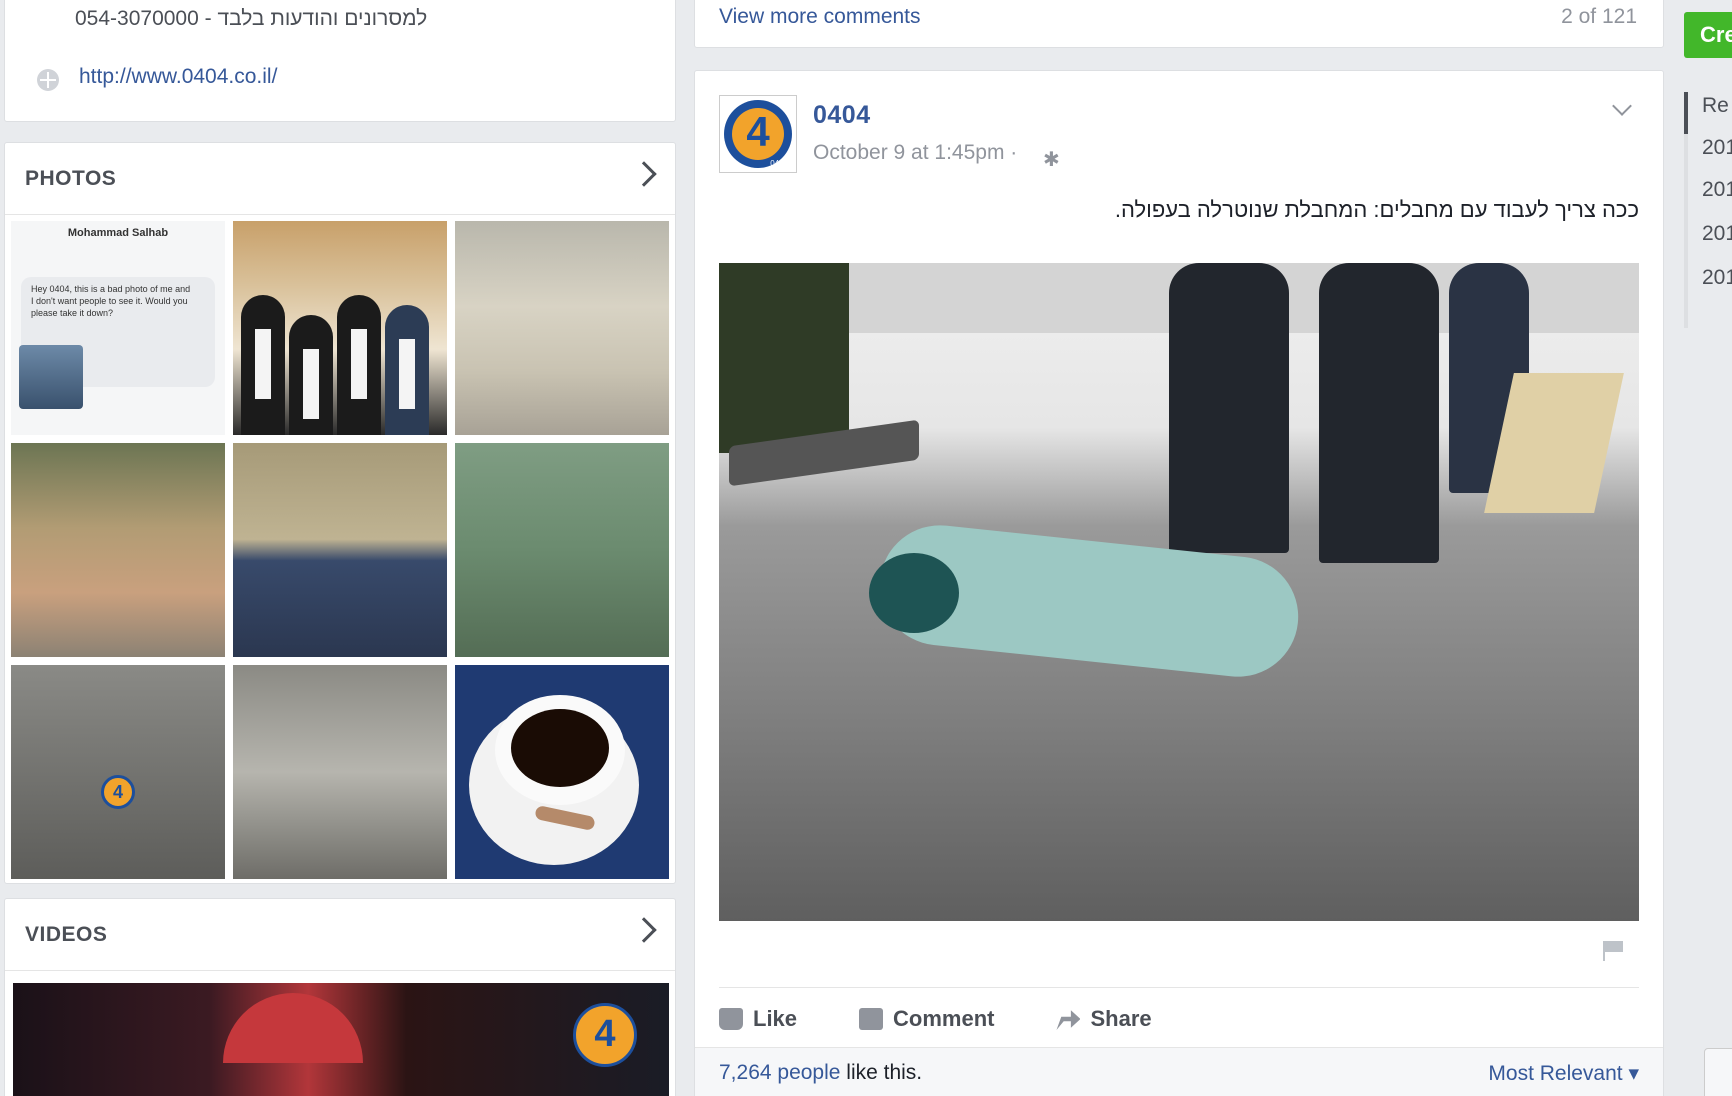 The width and height of the screenshot is (1732, 1096). I want to click on year-nav-item: Re, so click(1715, 106).